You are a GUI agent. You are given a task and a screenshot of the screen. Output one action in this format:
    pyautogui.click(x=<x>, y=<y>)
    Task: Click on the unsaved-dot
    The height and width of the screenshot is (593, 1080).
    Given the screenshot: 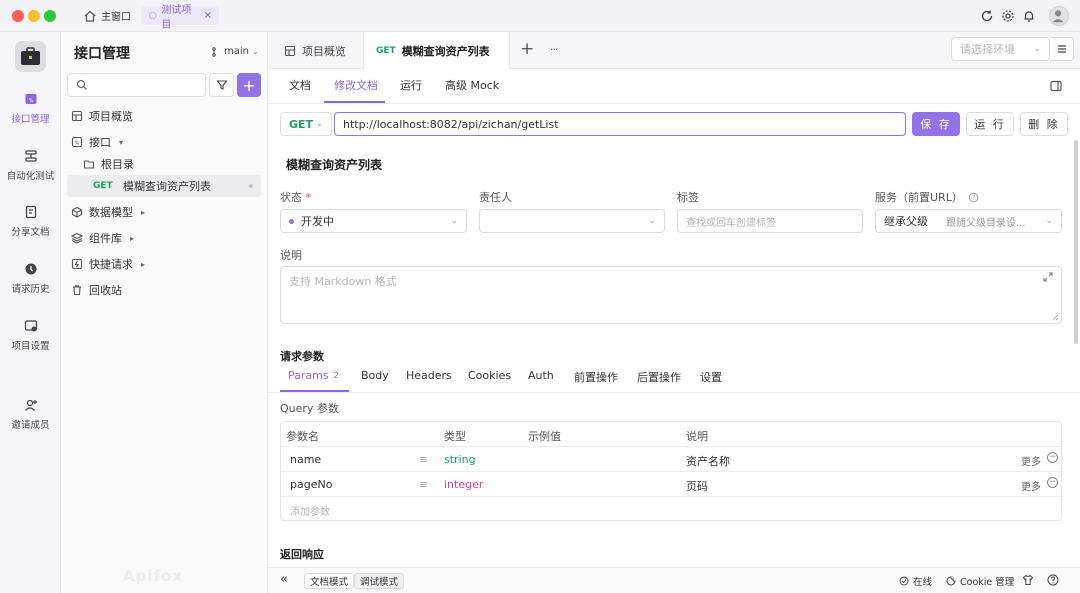 What is the action you would take?
    pyautogui.click(x=251, y=186)
    